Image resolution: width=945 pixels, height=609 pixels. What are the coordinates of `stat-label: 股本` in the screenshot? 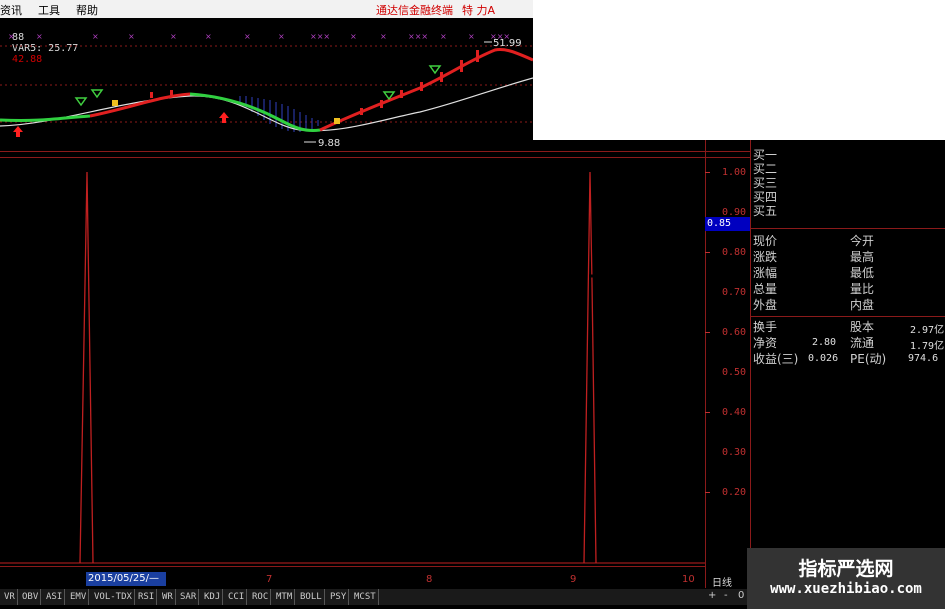 It's located at (862, 327).